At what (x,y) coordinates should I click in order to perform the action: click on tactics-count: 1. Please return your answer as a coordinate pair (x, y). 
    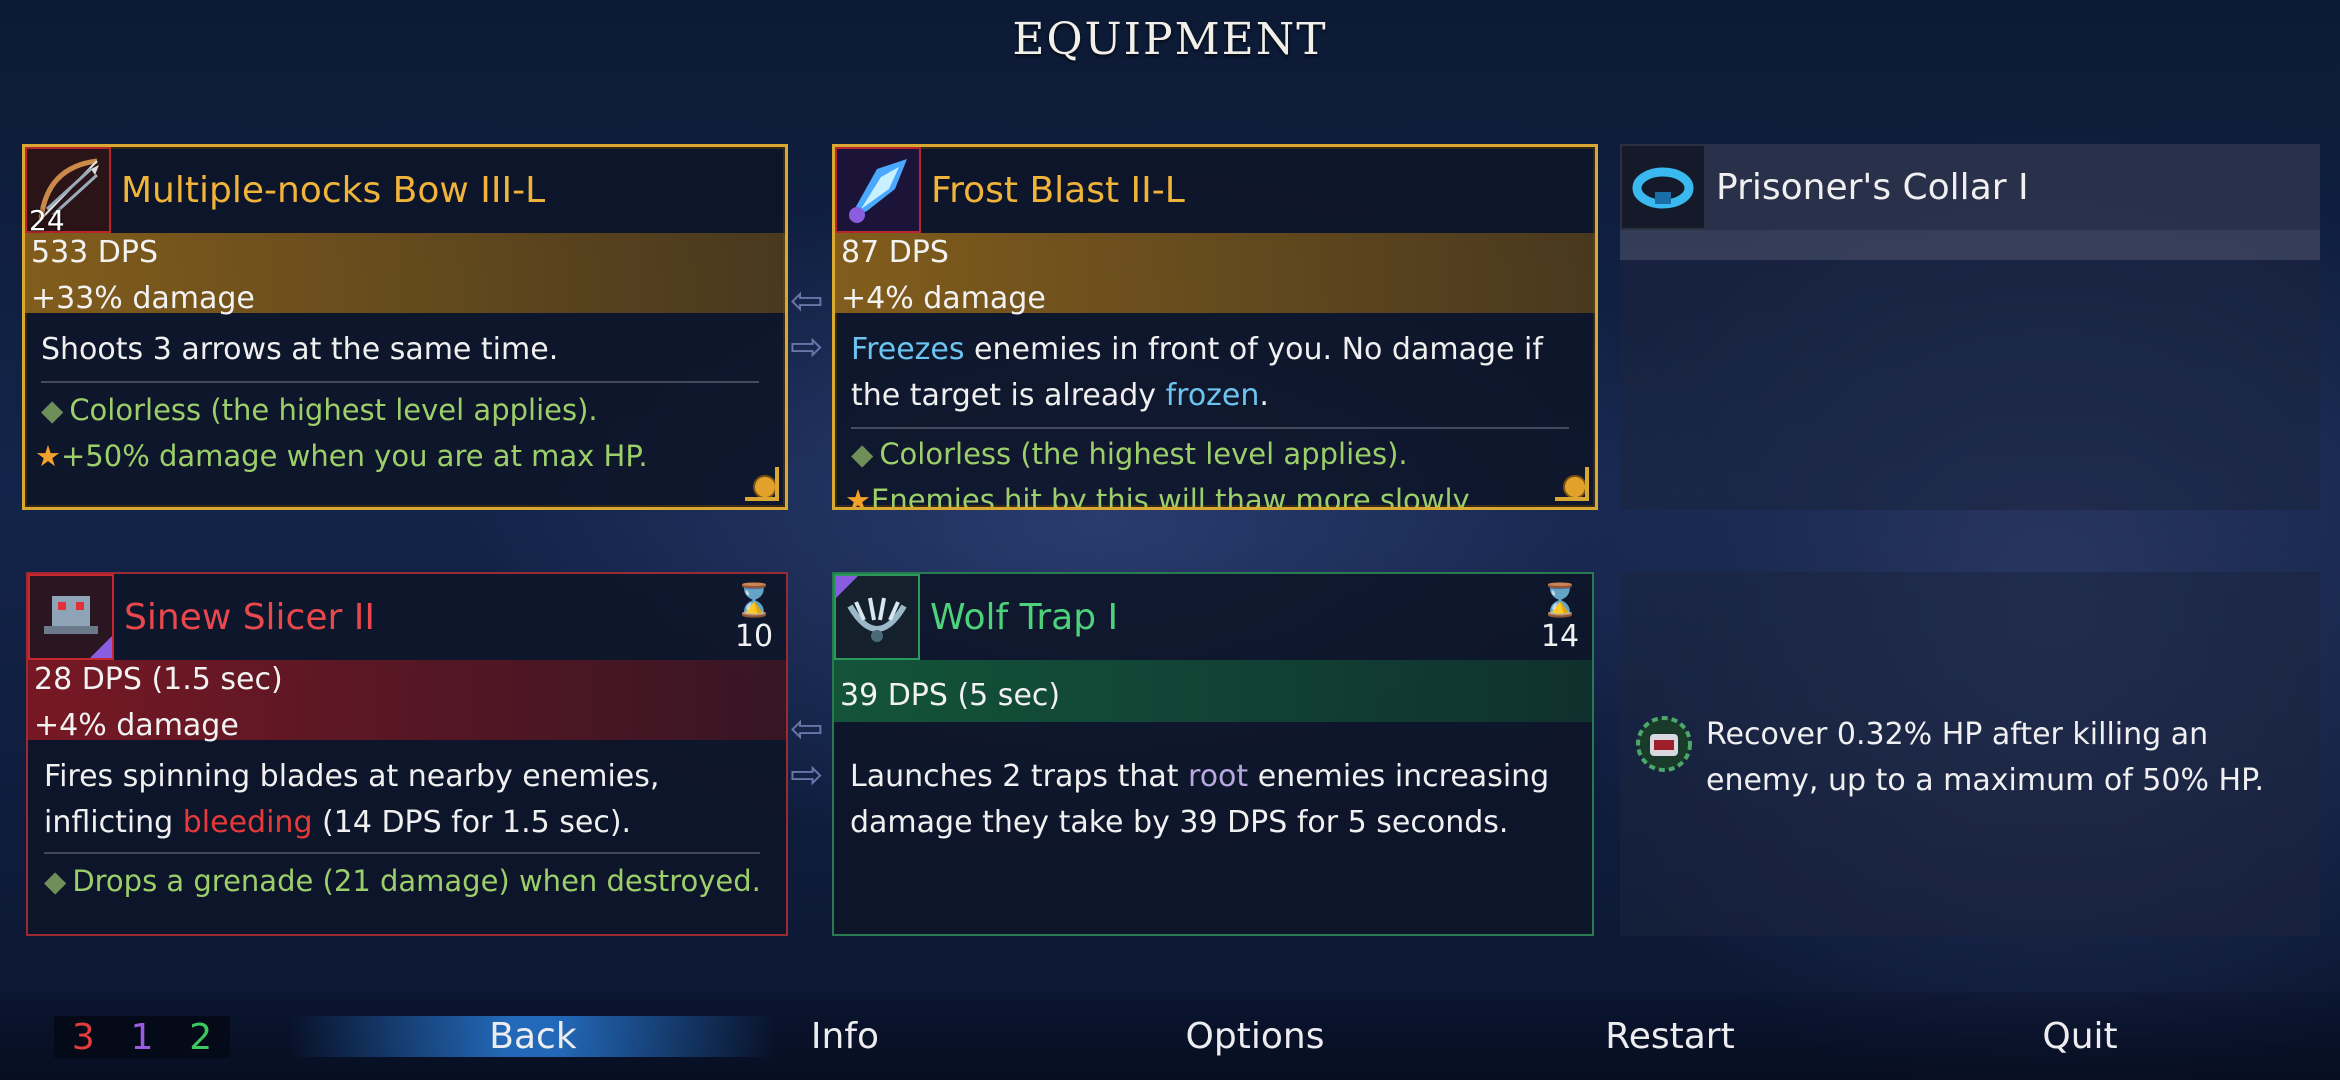
    Looking at the image, I should click on (142, 1037).